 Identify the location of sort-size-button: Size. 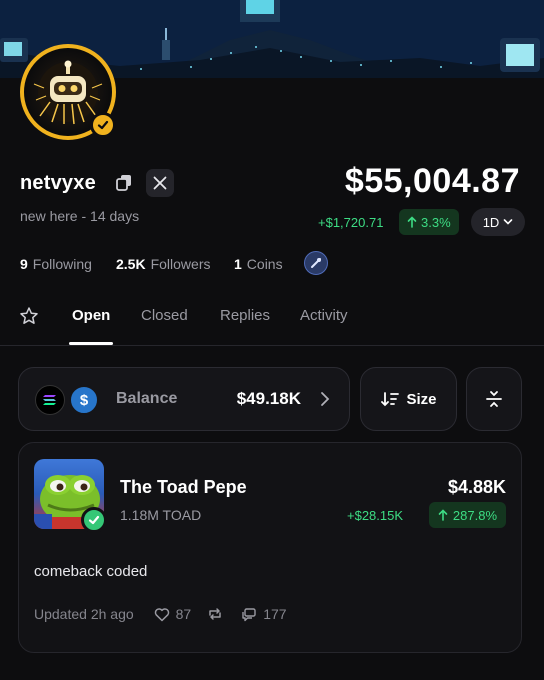
(408, 399).